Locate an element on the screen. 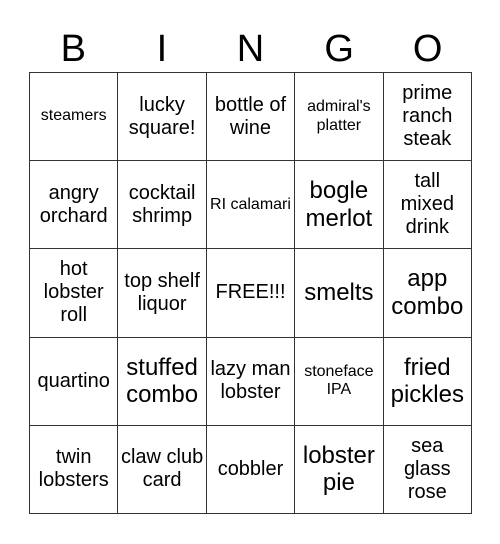 The image size is (500, 544). bingo-cell-o5: sea glass rose is located at coordinates (427, 469).